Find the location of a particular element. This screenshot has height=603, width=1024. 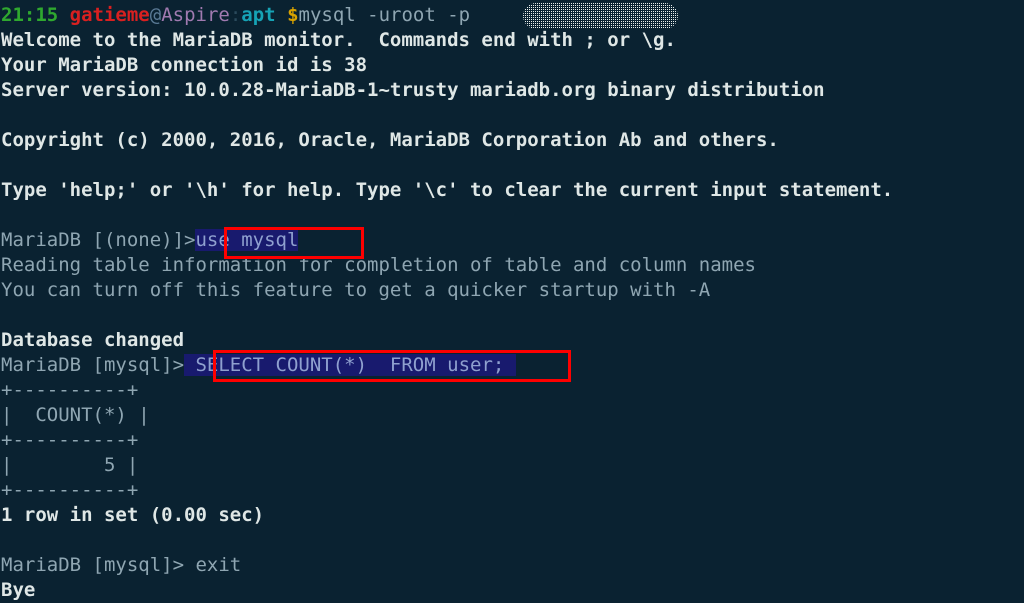

prompt-at-symbol: @ is located at coordinates (155, 15).